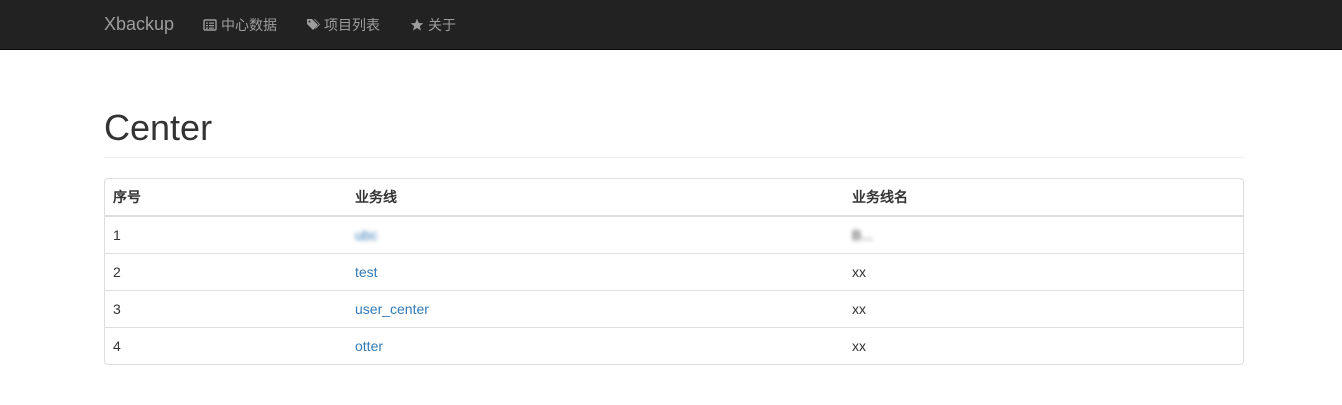  I want to click on list-alt-icon, so click(210, 25).